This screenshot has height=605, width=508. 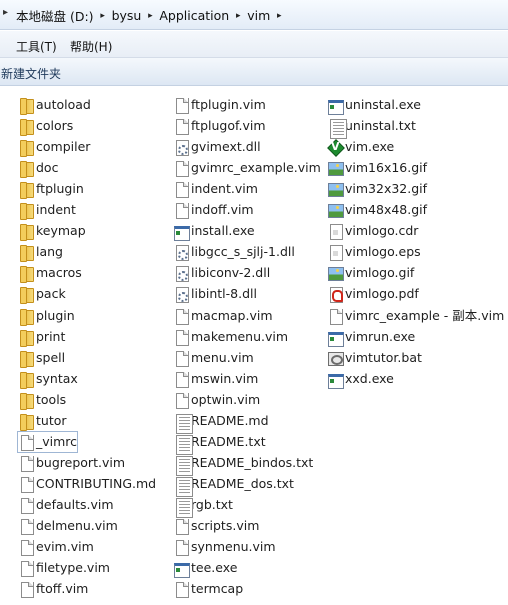 I want to click on file-item: tutor, so click(x=42, y=421).